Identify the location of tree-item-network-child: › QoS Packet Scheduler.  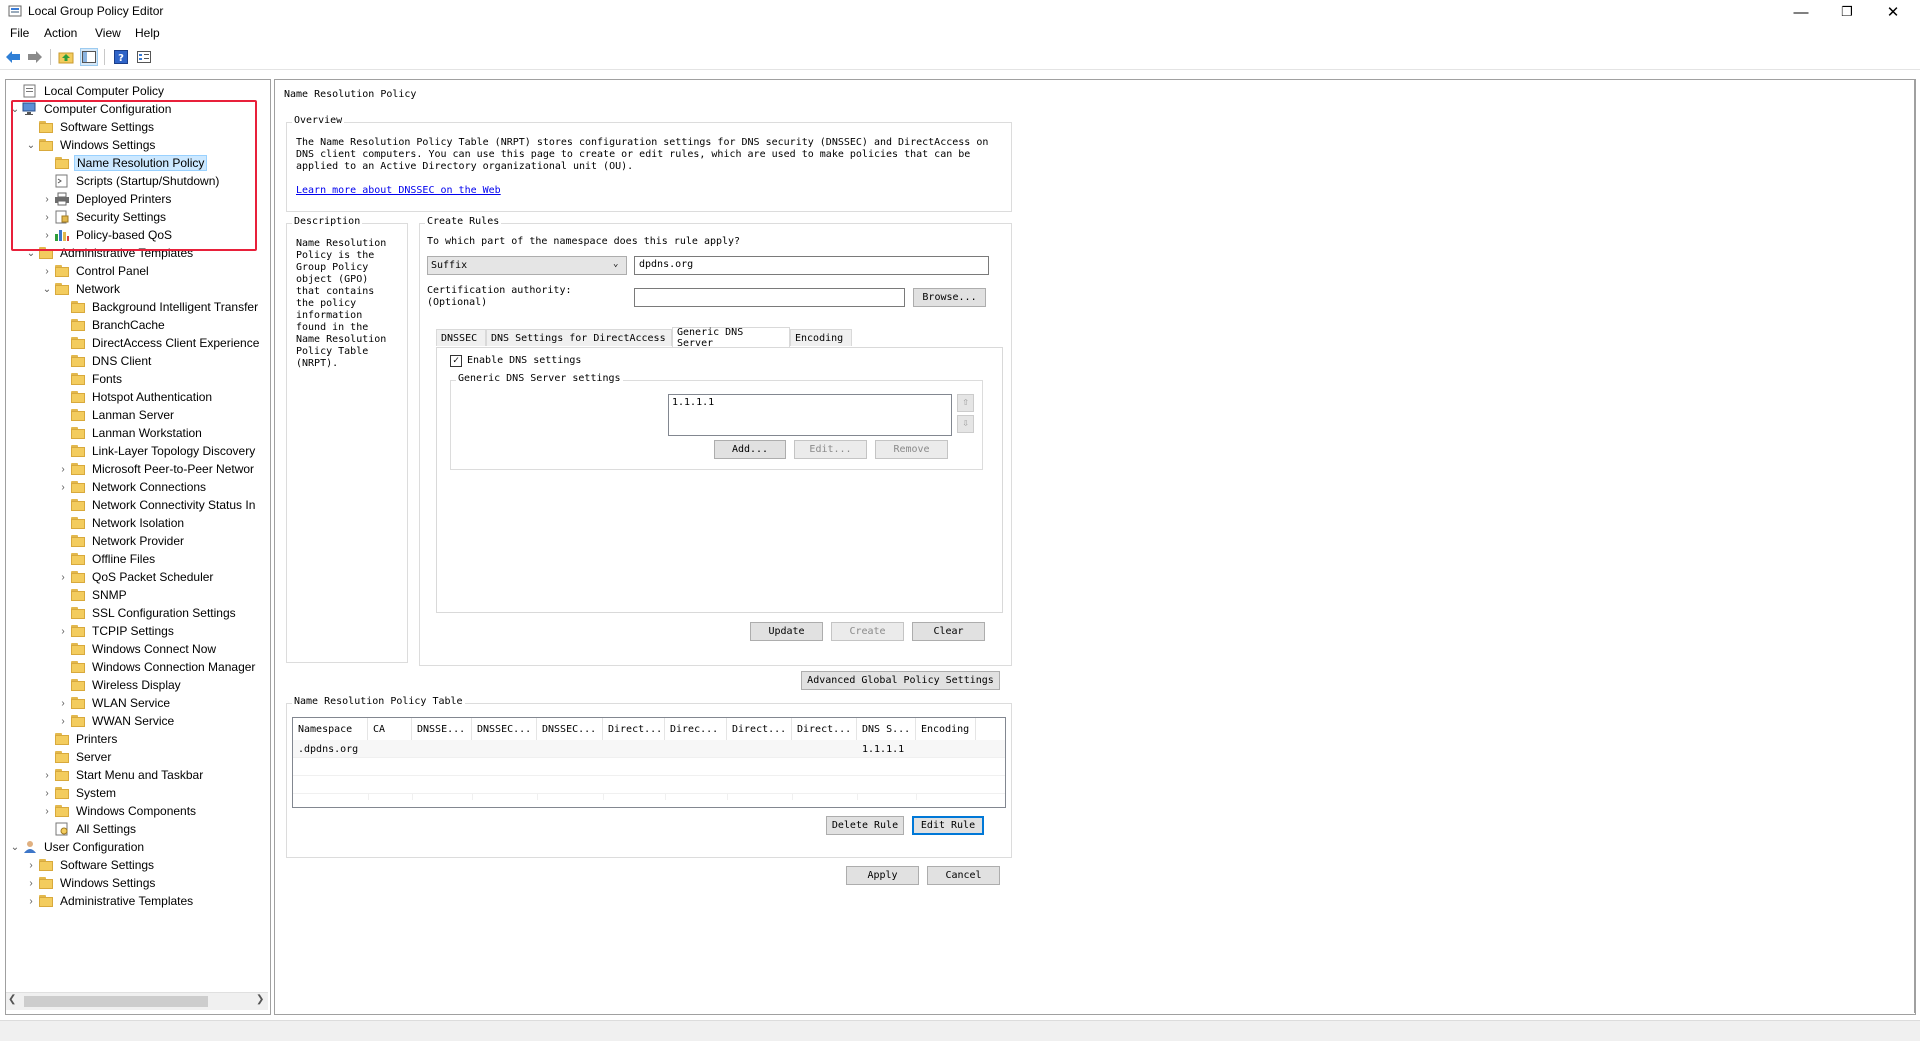
(135, 577).